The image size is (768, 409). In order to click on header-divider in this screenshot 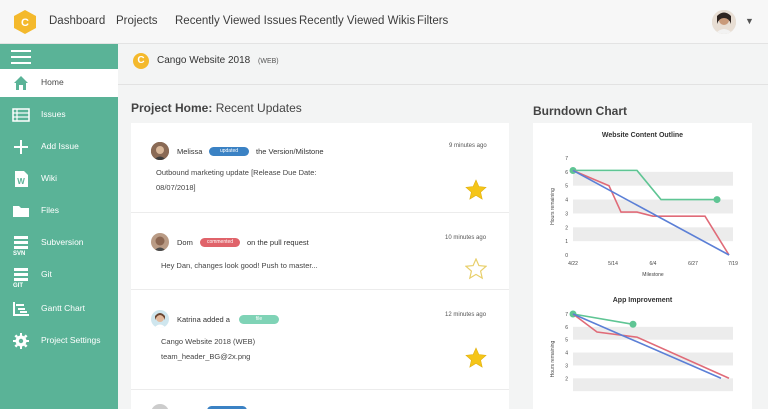, I will do `click(443, 84)`.